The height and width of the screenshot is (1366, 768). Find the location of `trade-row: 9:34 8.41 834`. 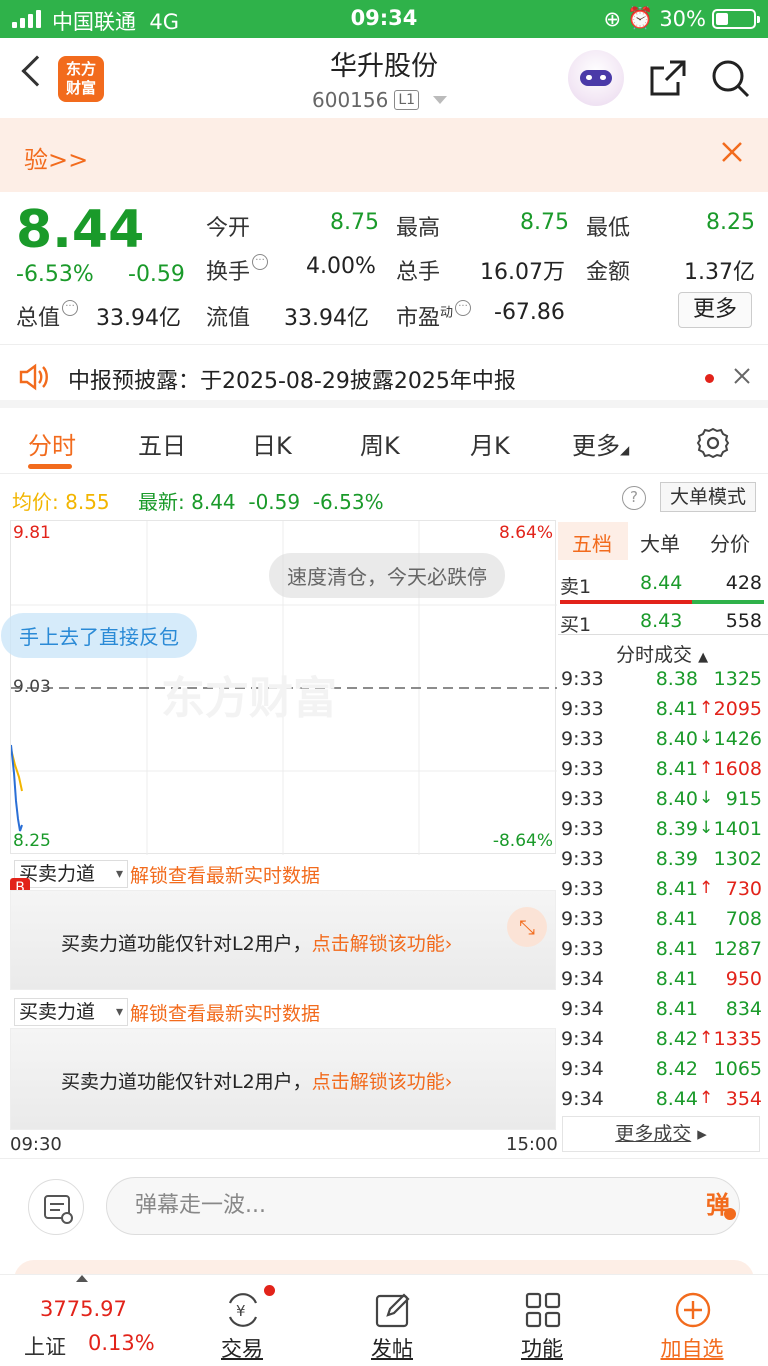

trade-row: 9:34 8.41 834 is located at coordinates (663, 1013).